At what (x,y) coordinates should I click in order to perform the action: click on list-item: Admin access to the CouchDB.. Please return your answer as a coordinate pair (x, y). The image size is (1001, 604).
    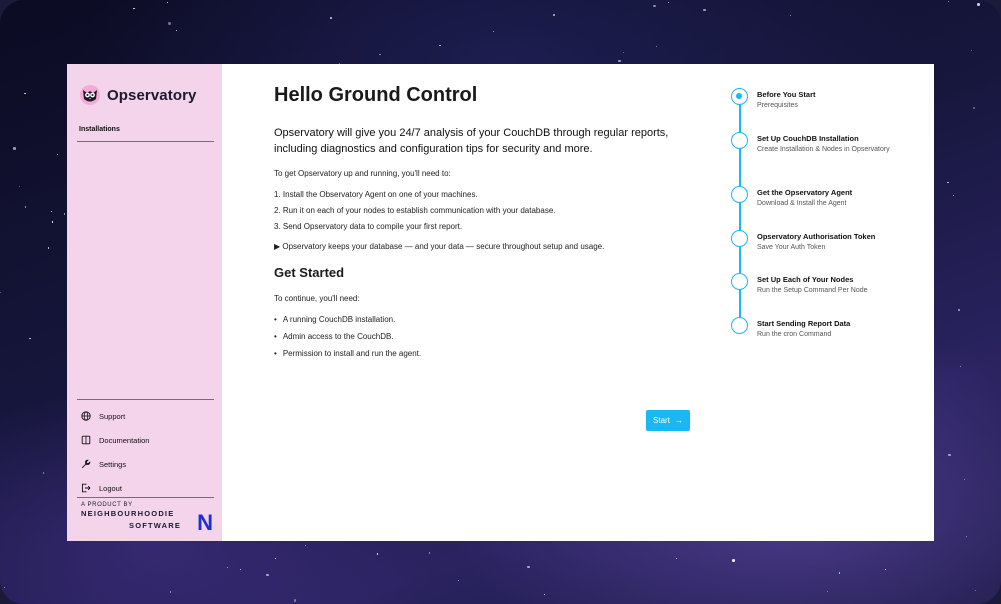
    Looking at the image, I should click on (483, 336).